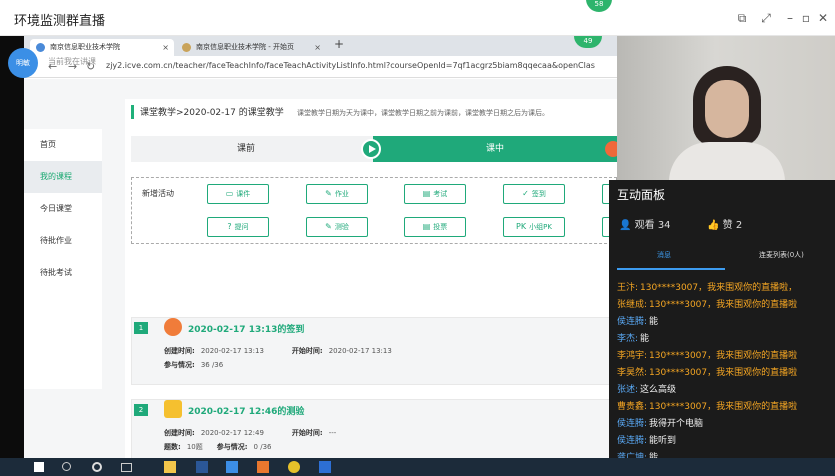  Describe the element at coordinates (727, 109) in the screenshot. I see `presenter-face` at that location.